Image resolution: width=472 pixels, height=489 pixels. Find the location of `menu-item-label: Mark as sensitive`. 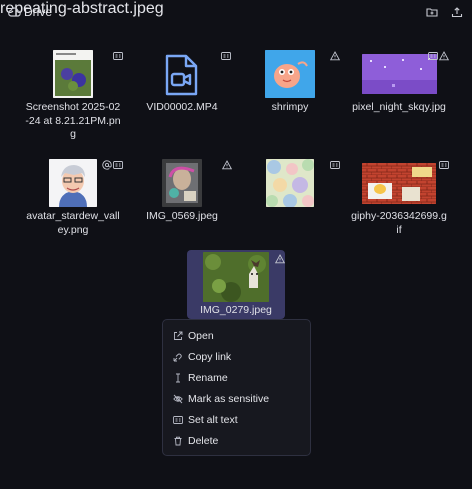

menu-item-label: Mark as sensitive is located at coordinates (229, 399).